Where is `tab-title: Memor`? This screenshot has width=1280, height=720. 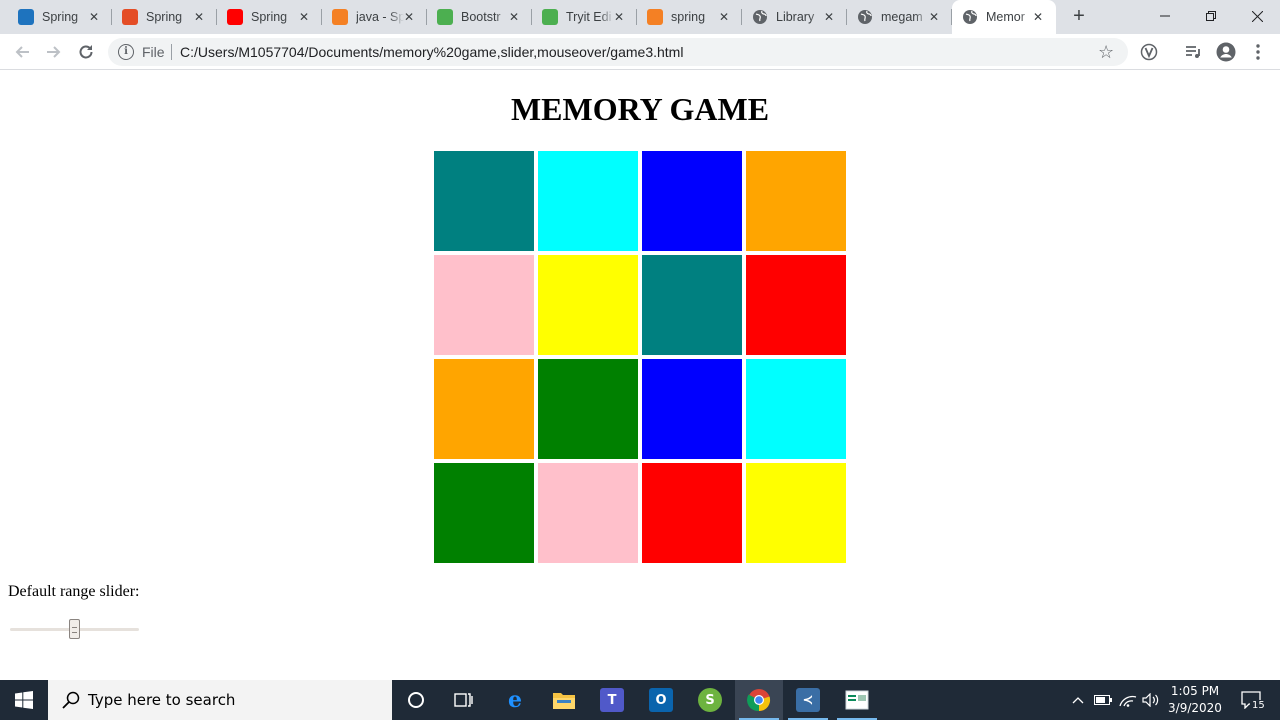 tab-title: Memor is located at coordinates (1005, 17).